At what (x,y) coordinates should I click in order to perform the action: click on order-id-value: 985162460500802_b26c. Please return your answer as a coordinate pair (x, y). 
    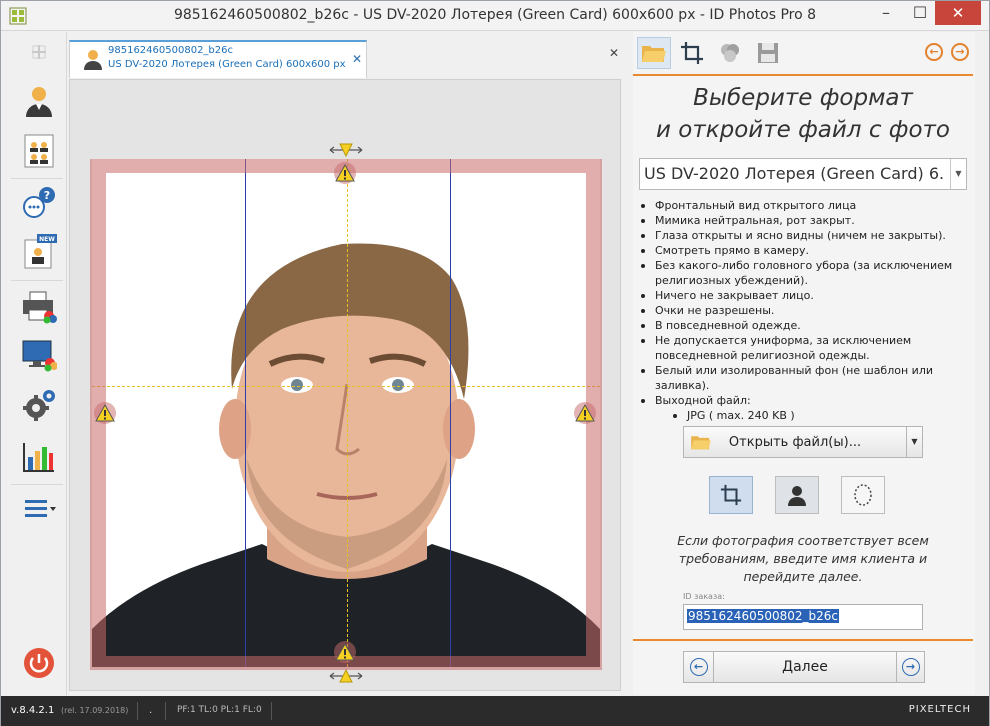
    Looking at the image, I should click on (763, 616).